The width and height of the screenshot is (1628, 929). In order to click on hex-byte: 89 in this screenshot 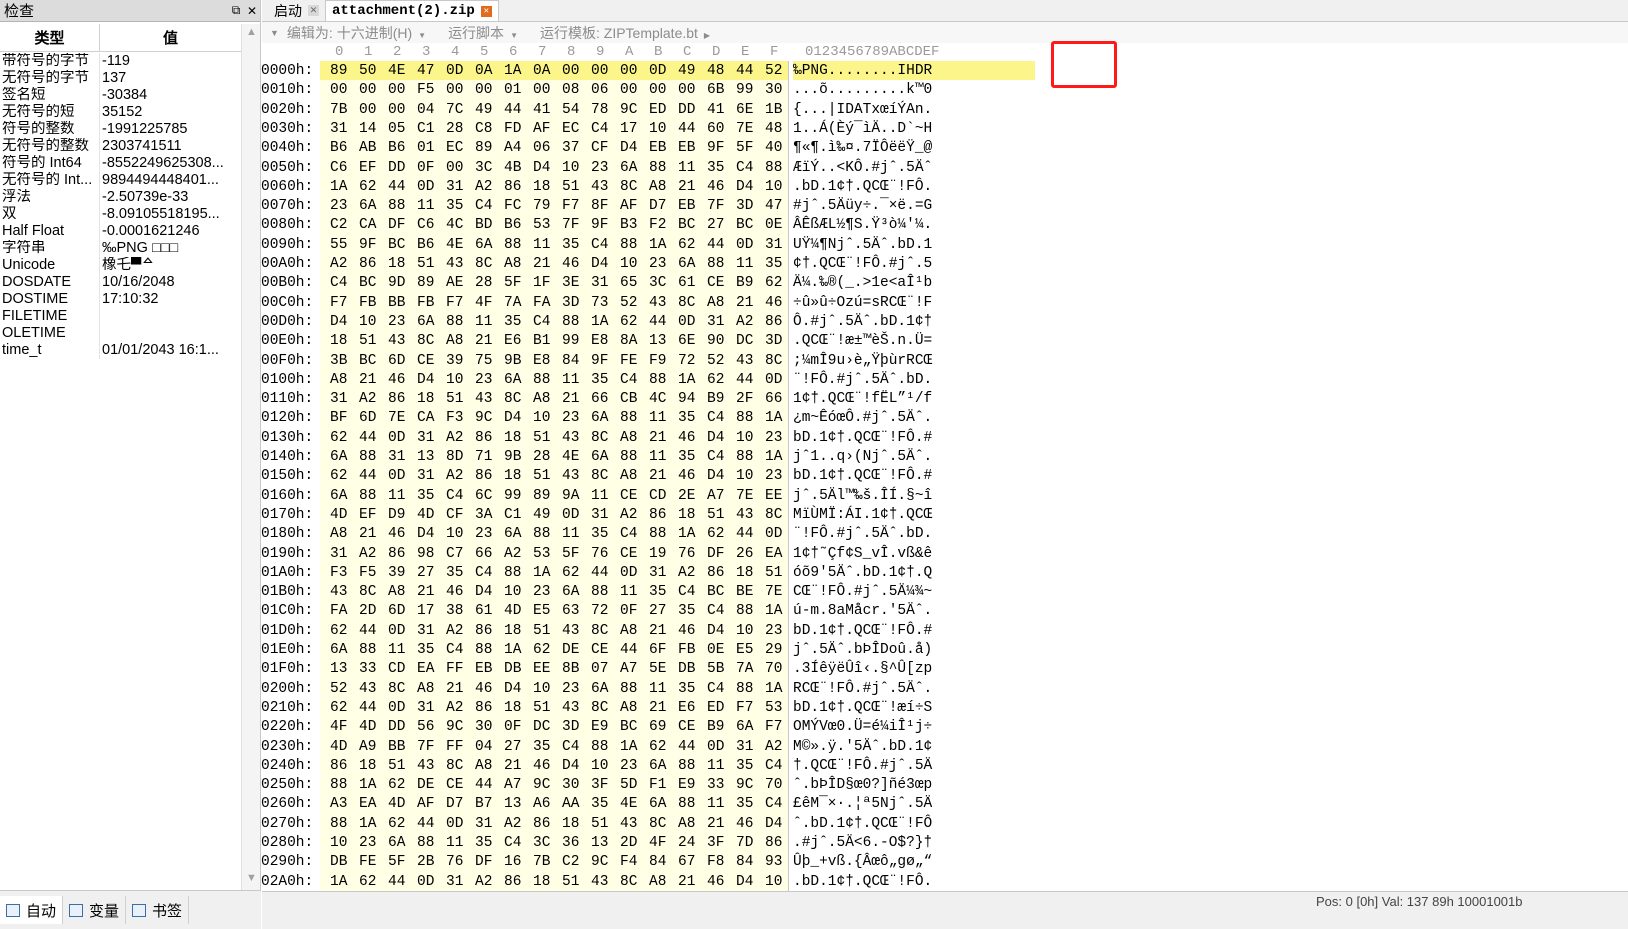, I will do `click(425, 283)`.